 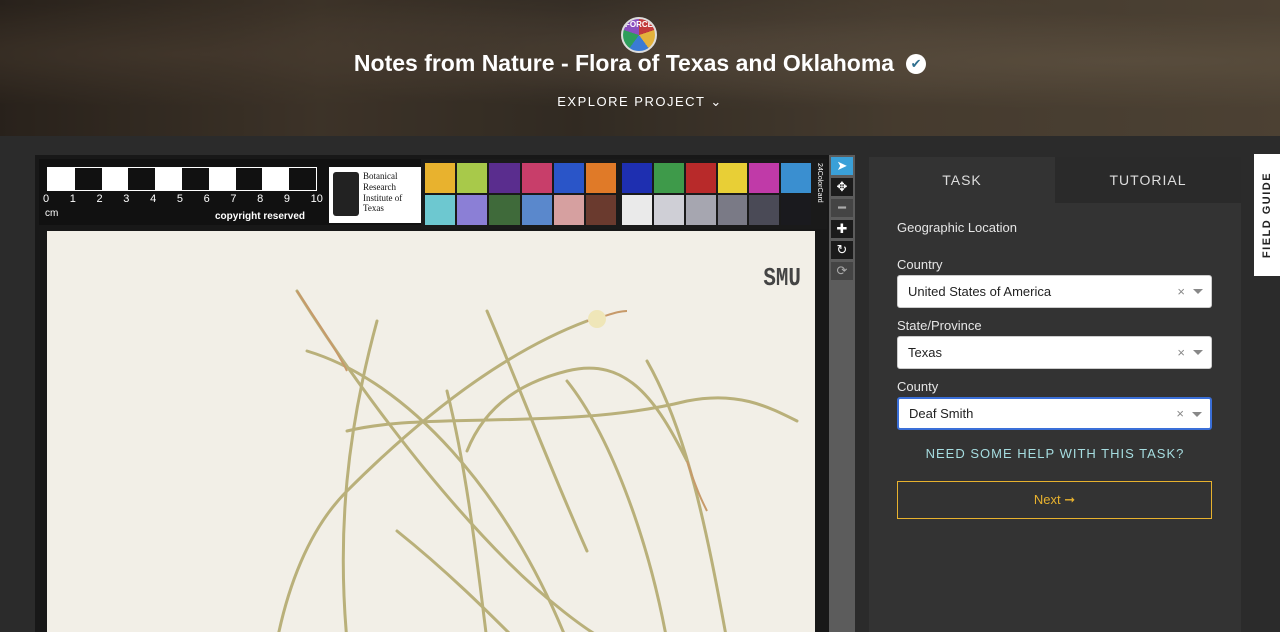 What do you see at coordinates (842, 393) in the screenshot?
I see `viewer-toolbar: ➤ ✥ ━ ✚ ↻ ⟳` at bounding box center [842, 393].